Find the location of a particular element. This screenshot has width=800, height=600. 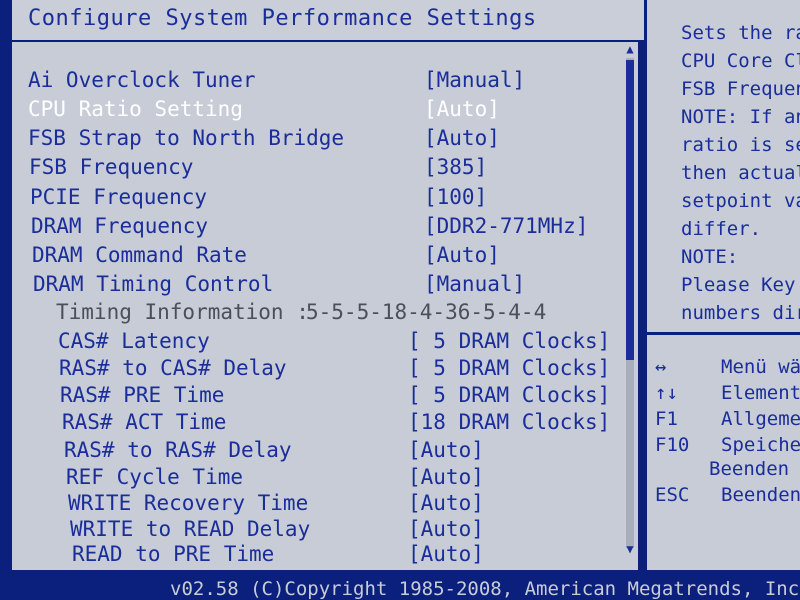

key-label: F10 is located at coordinates (672, 445).